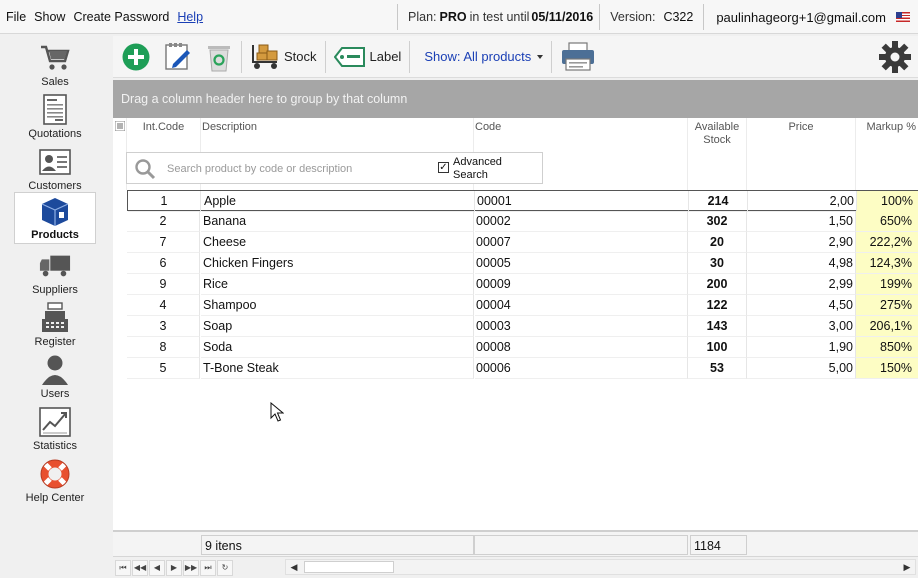 Image resolution: width=918 pixels, height=578 pixels. I want to click on header-available-stock: Available Stock, so click(717, 154).